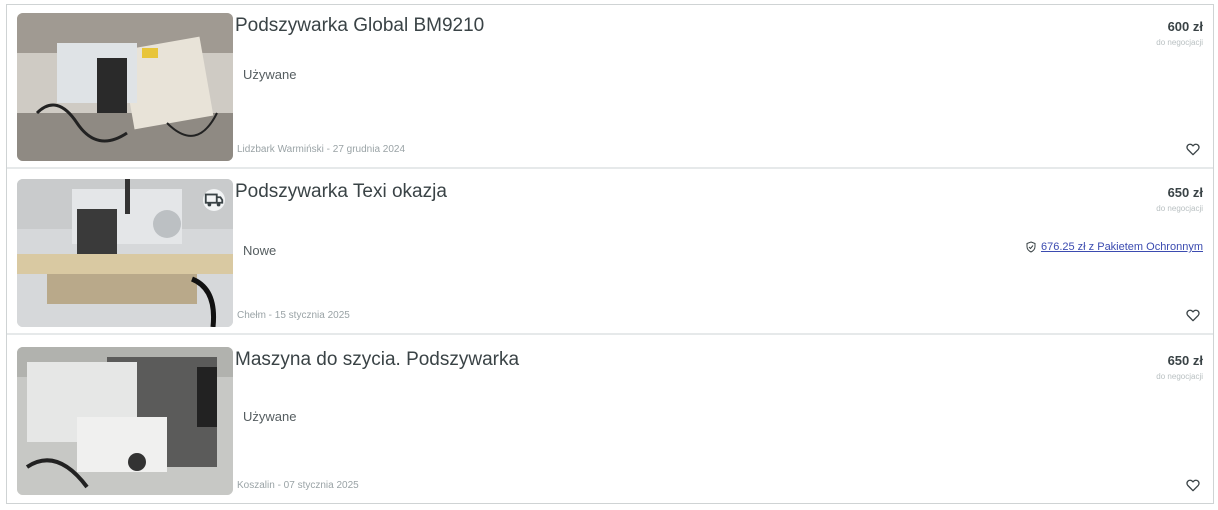  I want to click on protection-package-link: 676.25 zł z Pakietem Ochronnym, so click(1114, 247).